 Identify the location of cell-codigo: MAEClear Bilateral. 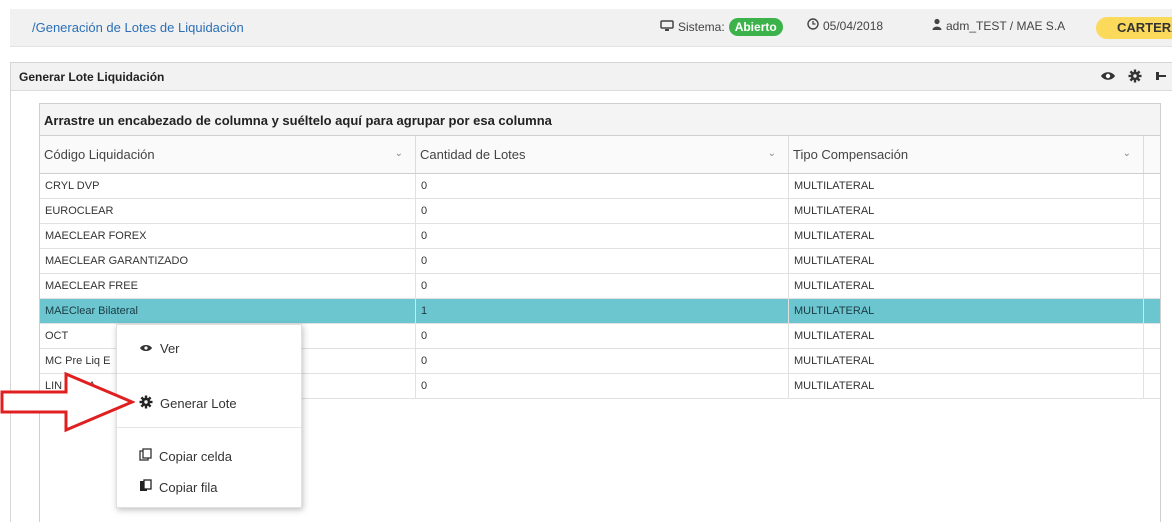
(228, 311).